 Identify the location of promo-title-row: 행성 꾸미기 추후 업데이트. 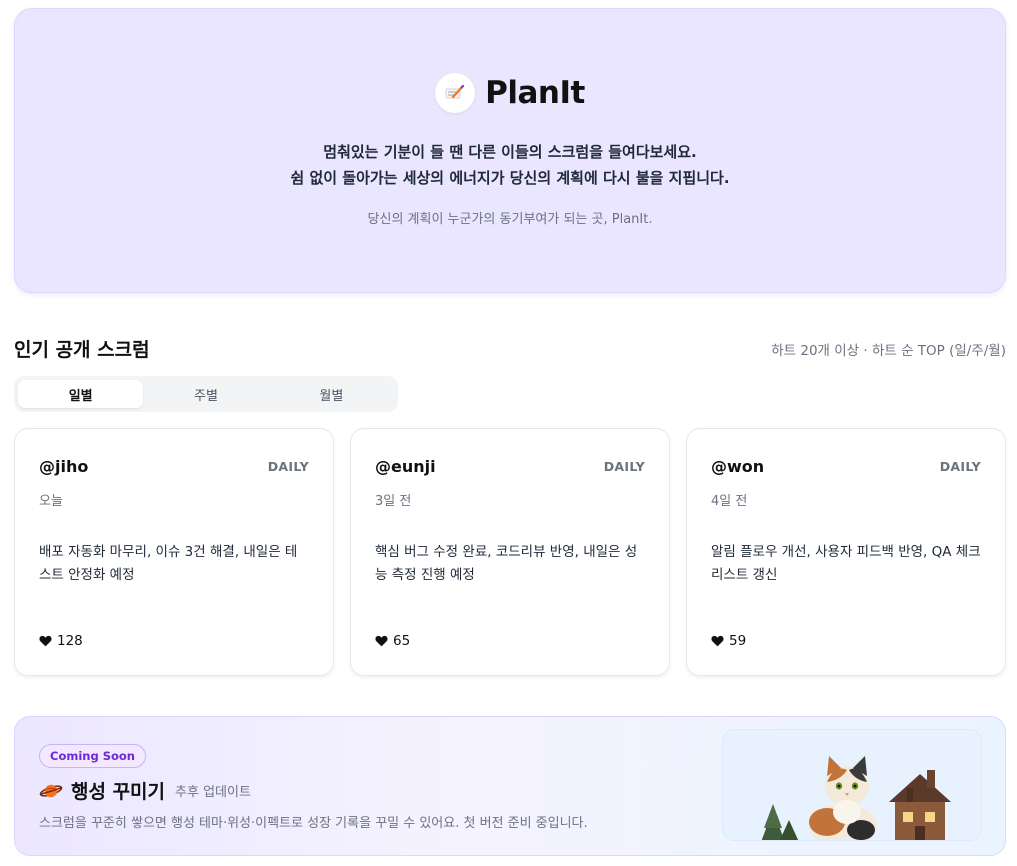
(145, 790).